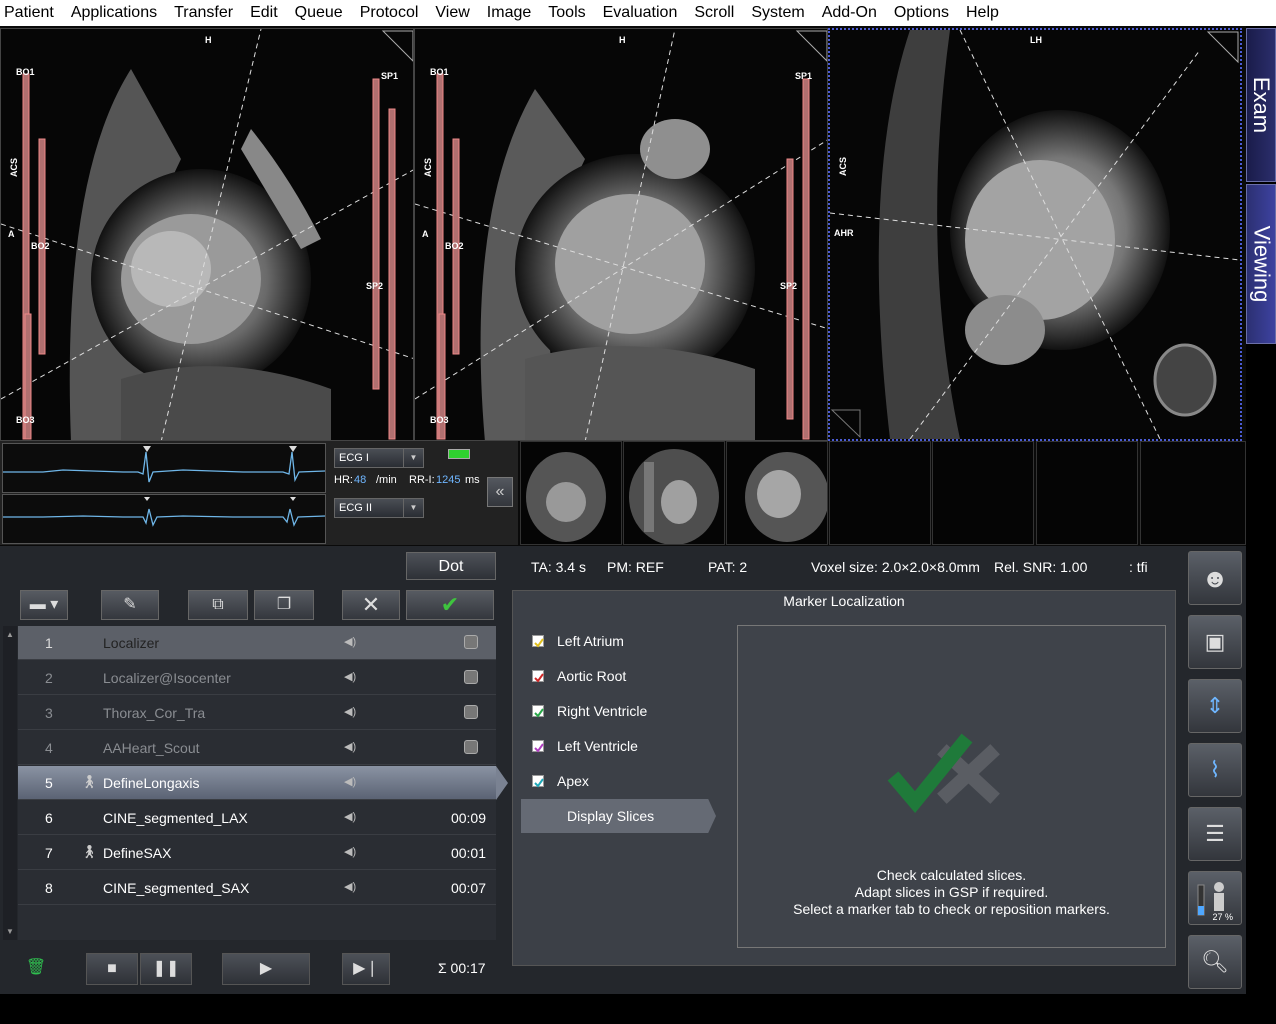  I want to click on queue-row-number: 2, so click(49, 678).